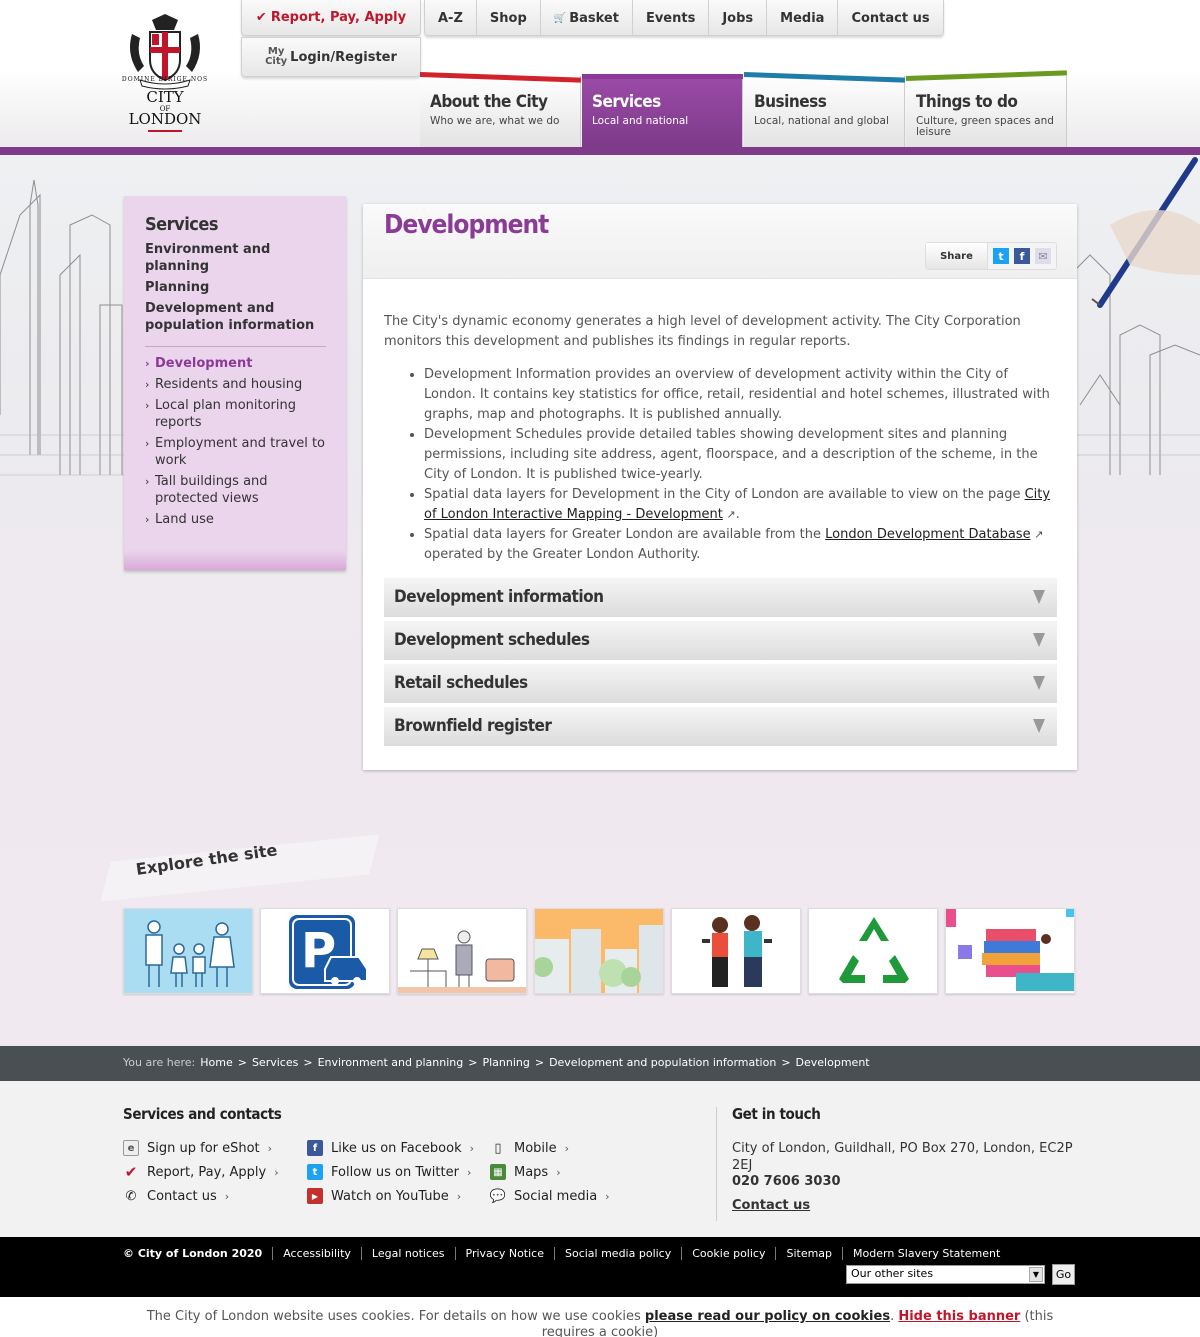  Describe the element at coordinates (737, 18) in the screenshot. I see `top-nav-jobs: Jobs` at that location.